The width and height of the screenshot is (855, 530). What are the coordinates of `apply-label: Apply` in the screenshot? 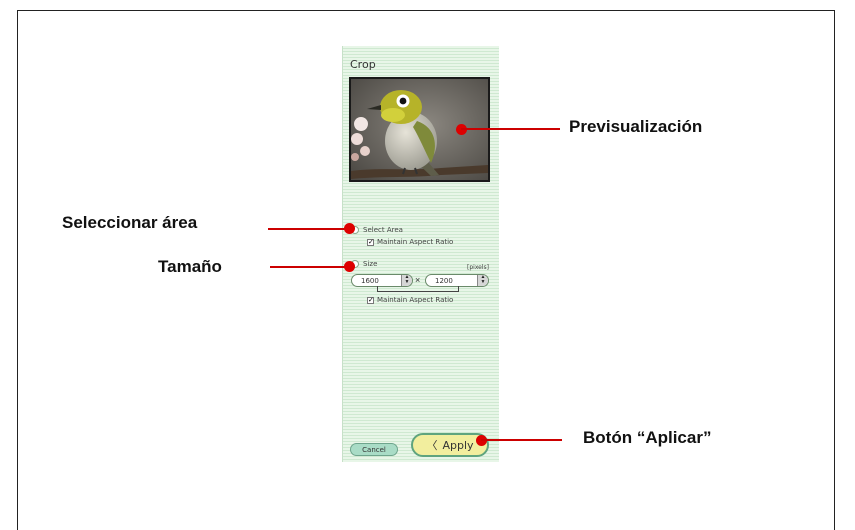 It's located at (458, 445).